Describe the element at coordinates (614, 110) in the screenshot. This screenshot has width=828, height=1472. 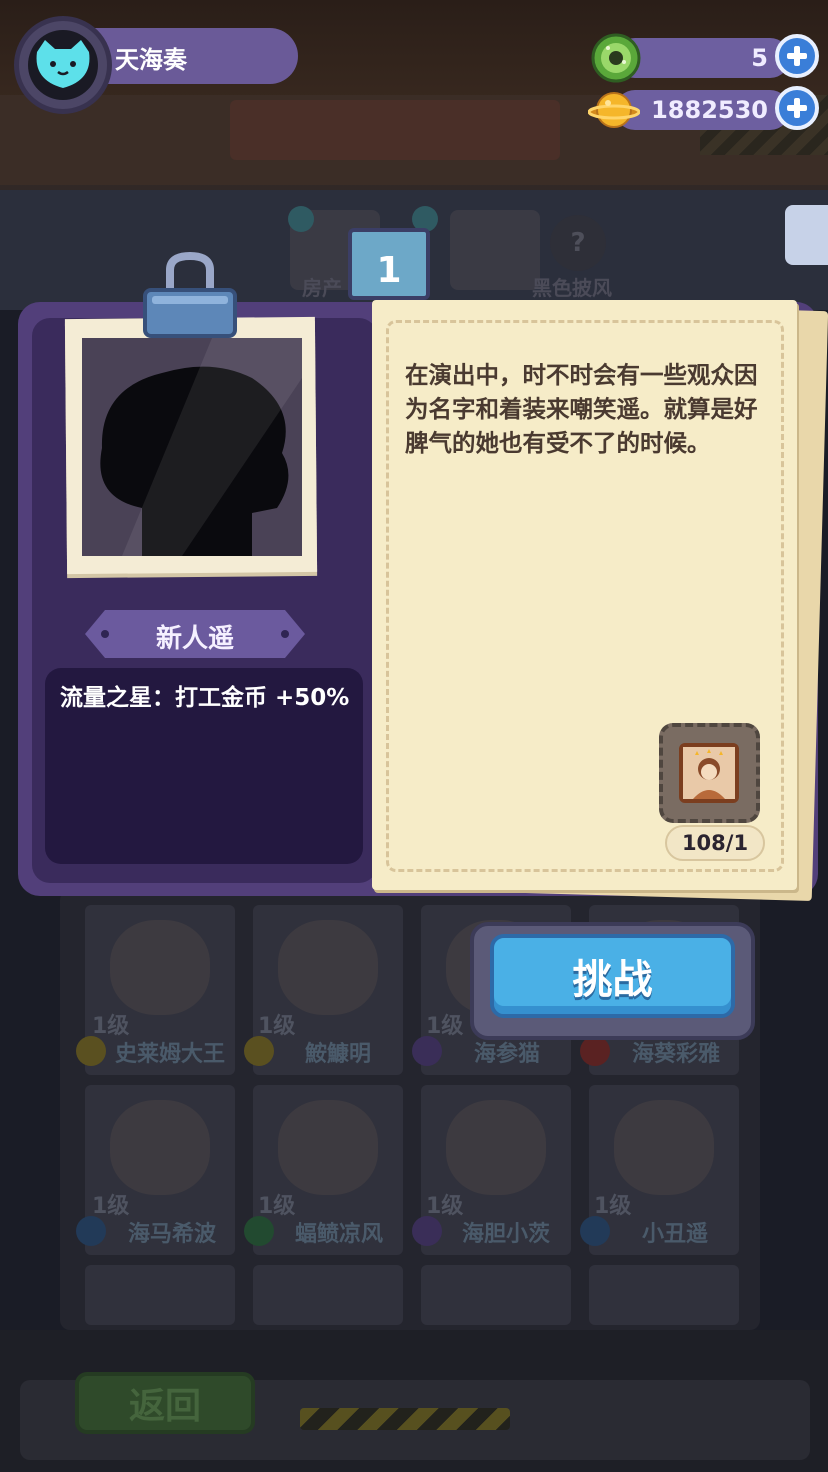
I see `planet-coin-icon` at that location.